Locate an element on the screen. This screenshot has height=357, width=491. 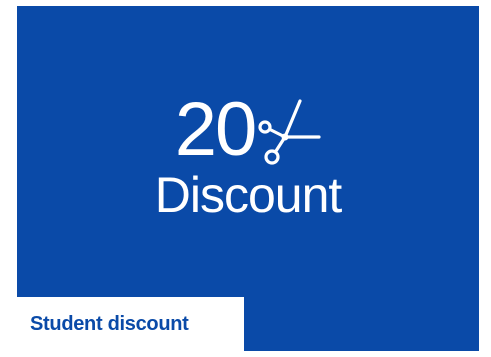
scissors-icon is located at coordinates (289, 132).